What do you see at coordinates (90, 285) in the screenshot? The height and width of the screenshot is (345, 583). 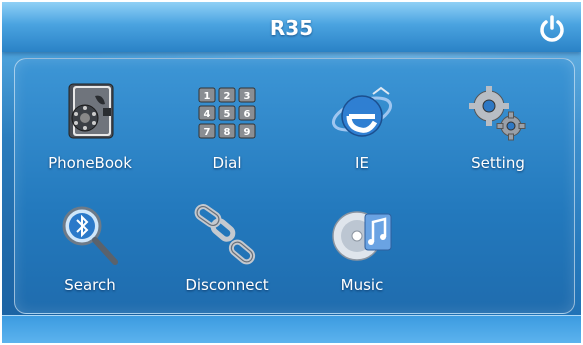 I see `app-label: Search` at bounding box center [90, 285].